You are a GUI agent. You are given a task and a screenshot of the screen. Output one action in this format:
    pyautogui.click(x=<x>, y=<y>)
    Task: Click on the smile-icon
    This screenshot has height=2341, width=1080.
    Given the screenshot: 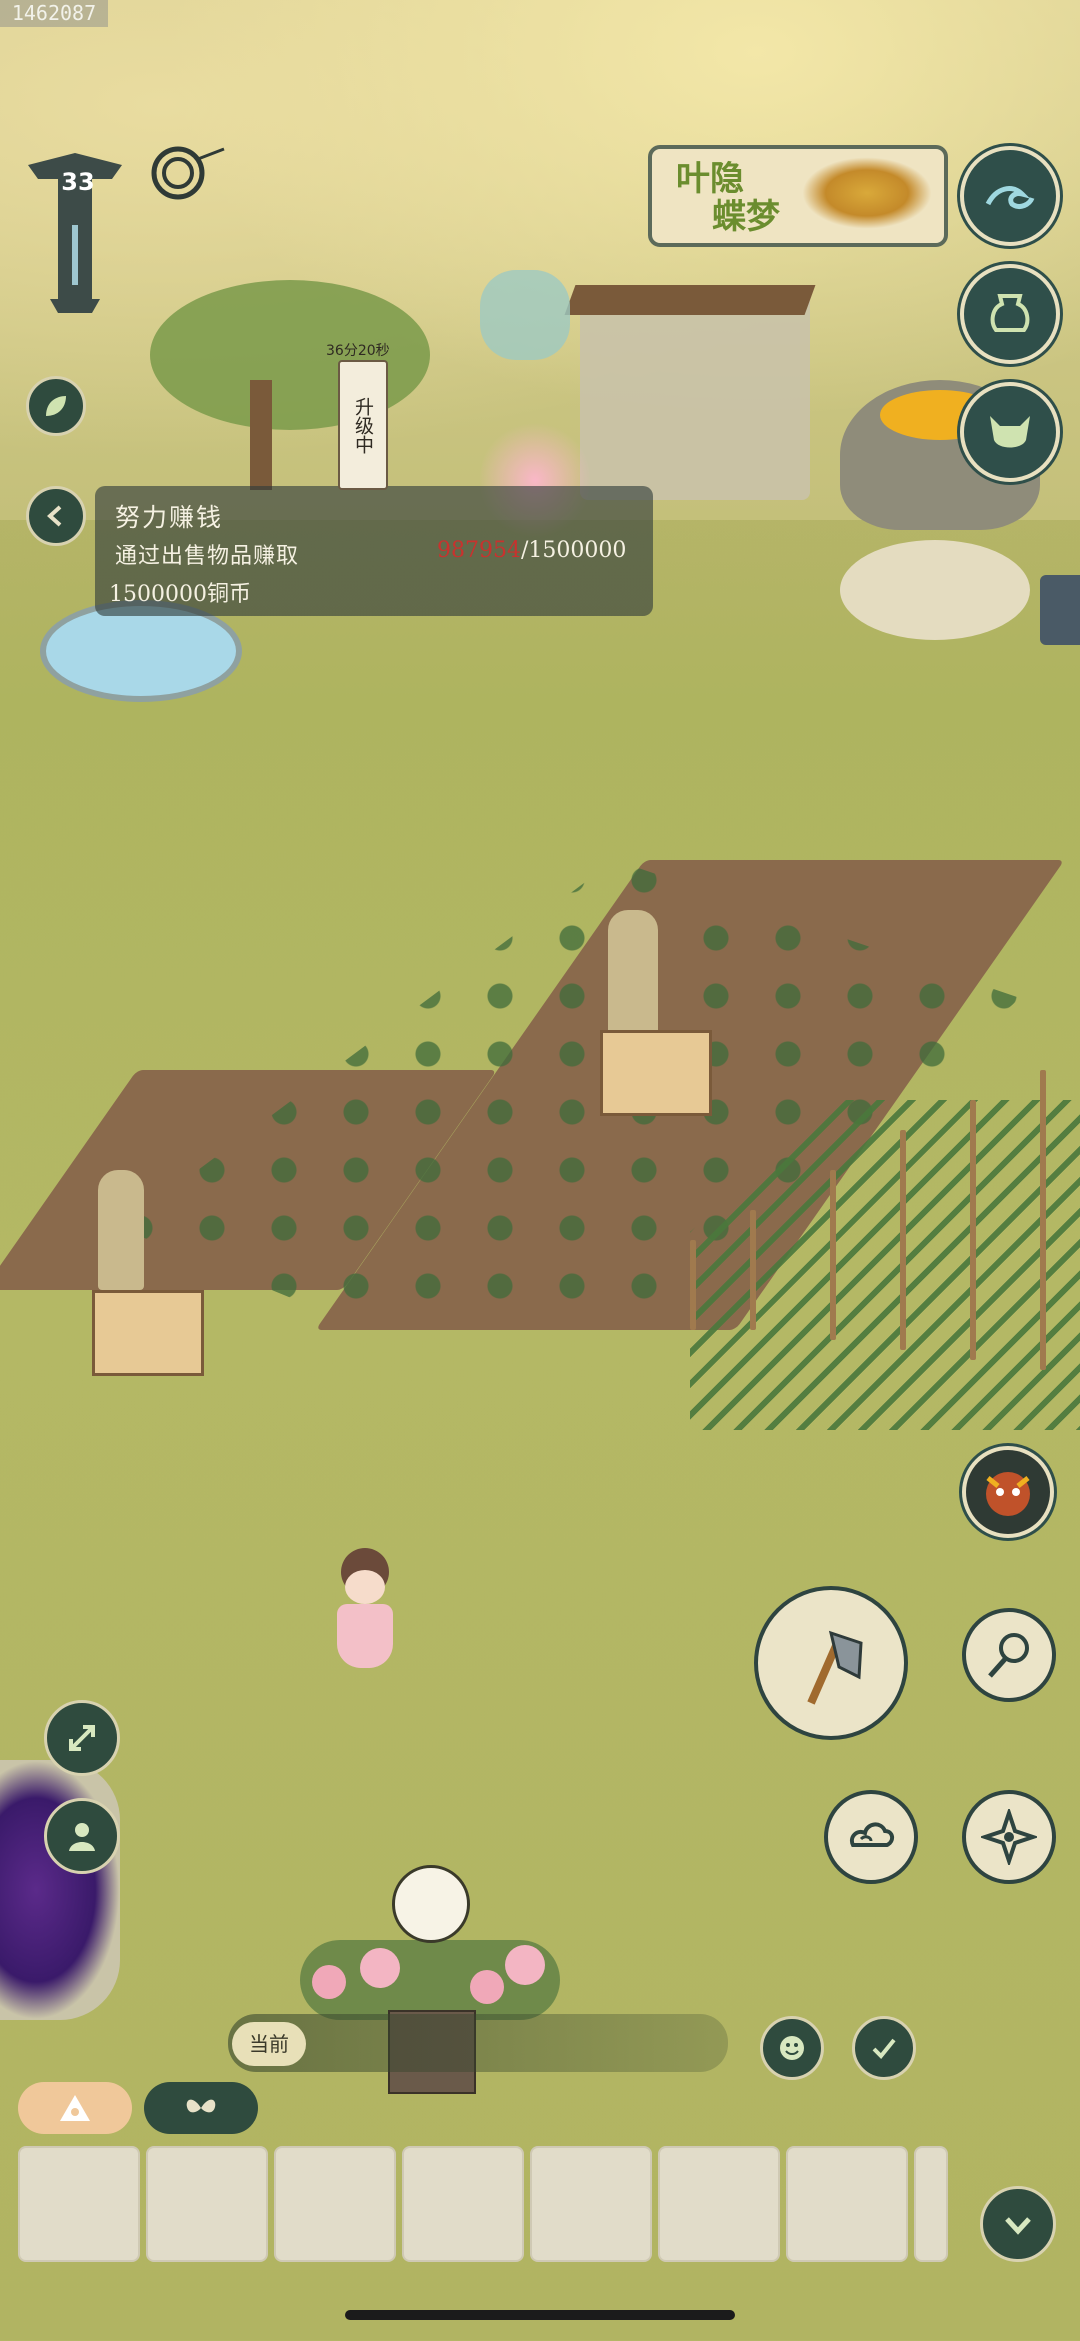 What is the action you would take?
    pyautogui.click(x=792, y=2048)
    